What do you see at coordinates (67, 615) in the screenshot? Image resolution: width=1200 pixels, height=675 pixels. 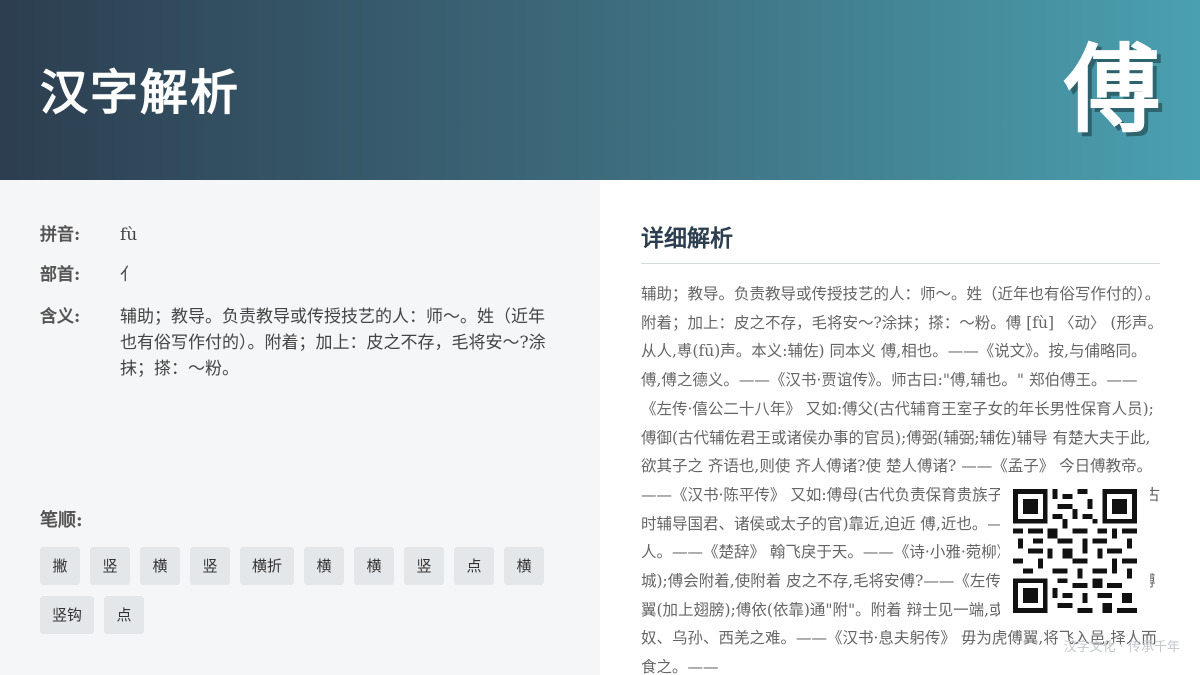 I see `stroke-item: 竖钩` at bounding box center [67, 615].